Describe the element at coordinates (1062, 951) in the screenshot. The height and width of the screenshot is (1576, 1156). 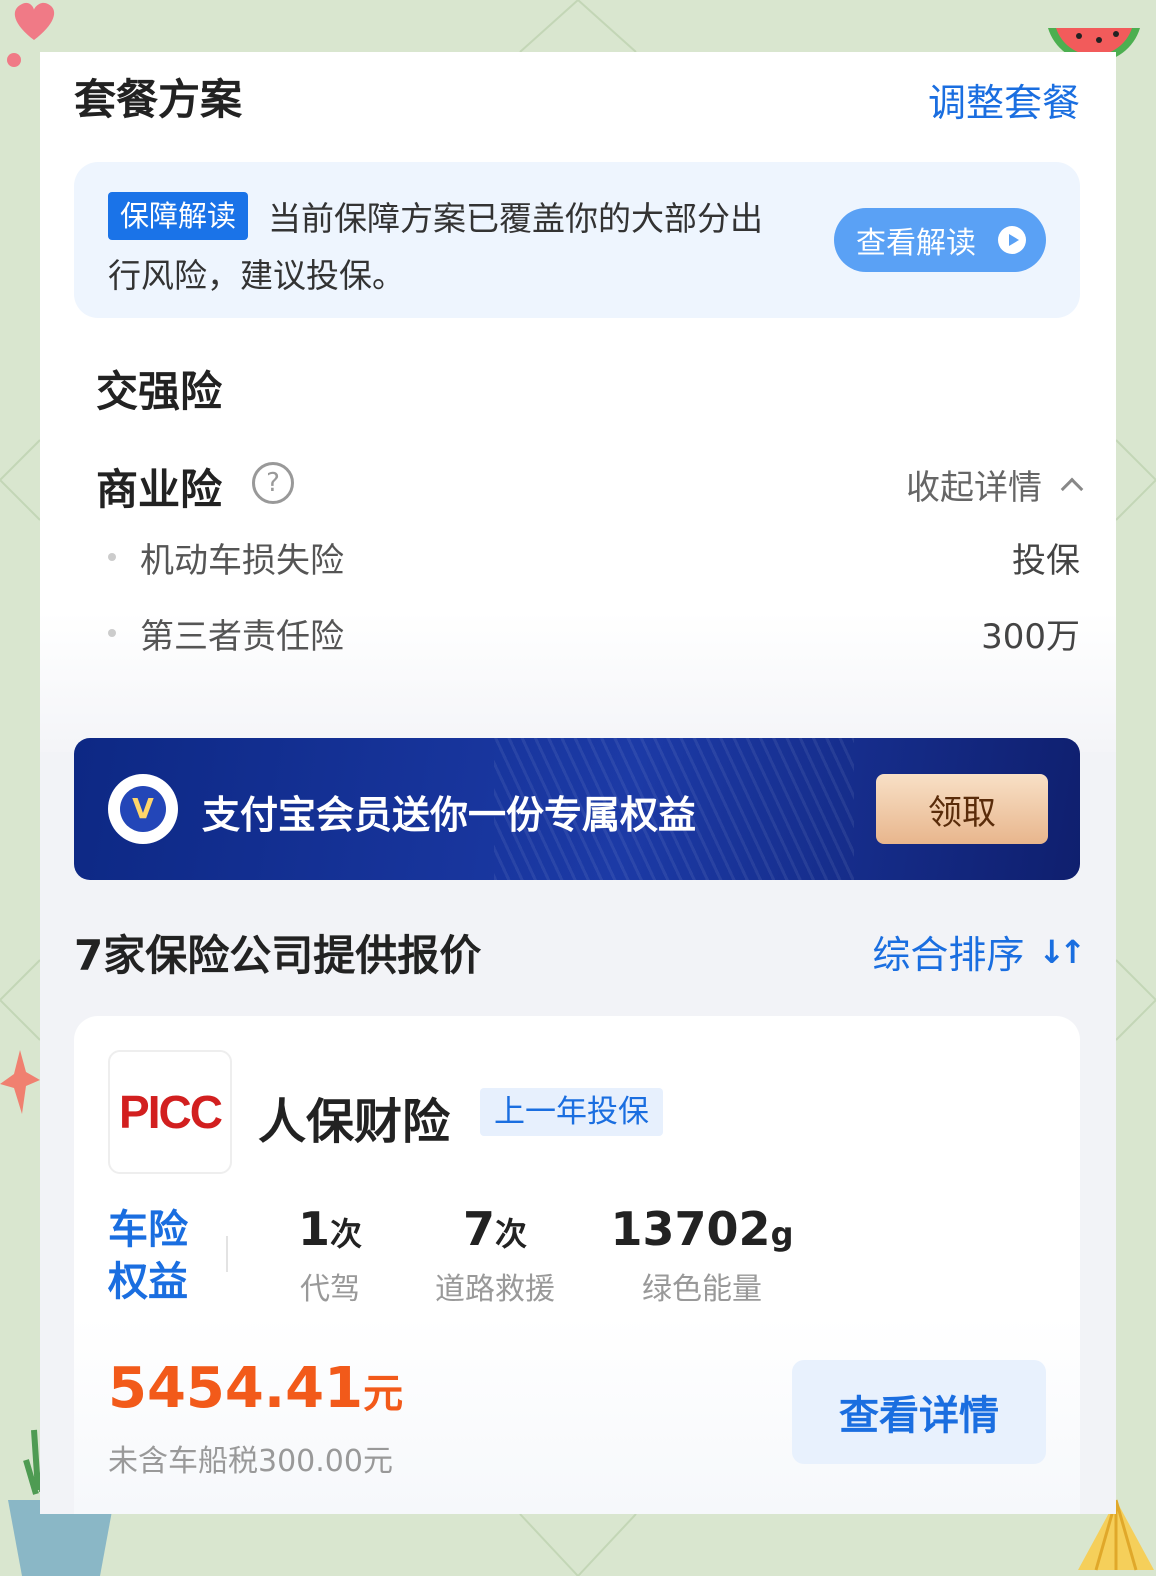
I see `sort-icon: ↓↑` at that location.